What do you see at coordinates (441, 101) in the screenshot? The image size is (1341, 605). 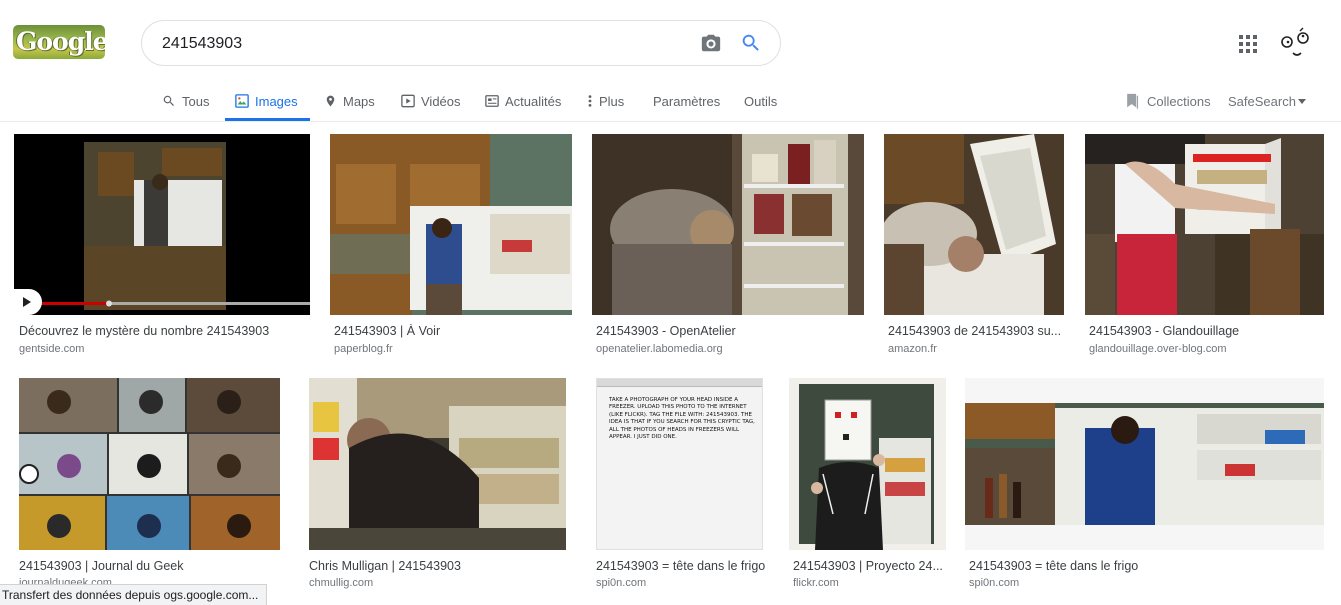 I see `tab-label: Vidéos` at bounding box center [441, 101].